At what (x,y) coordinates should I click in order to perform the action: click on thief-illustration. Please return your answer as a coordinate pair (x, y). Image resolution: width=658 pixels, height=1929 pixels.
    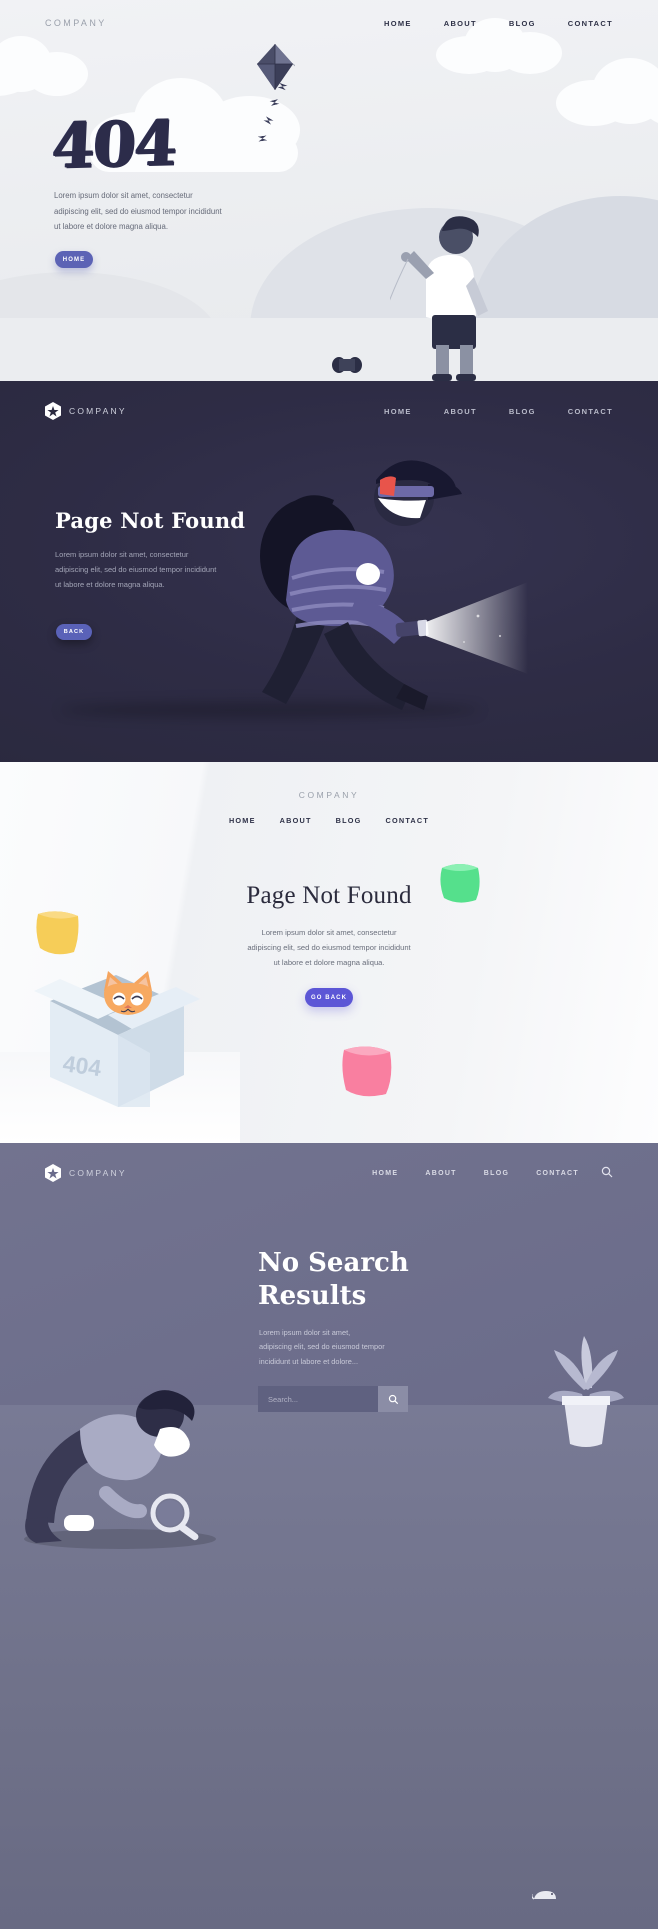
    Looking at the image, I should click on (394, 585).